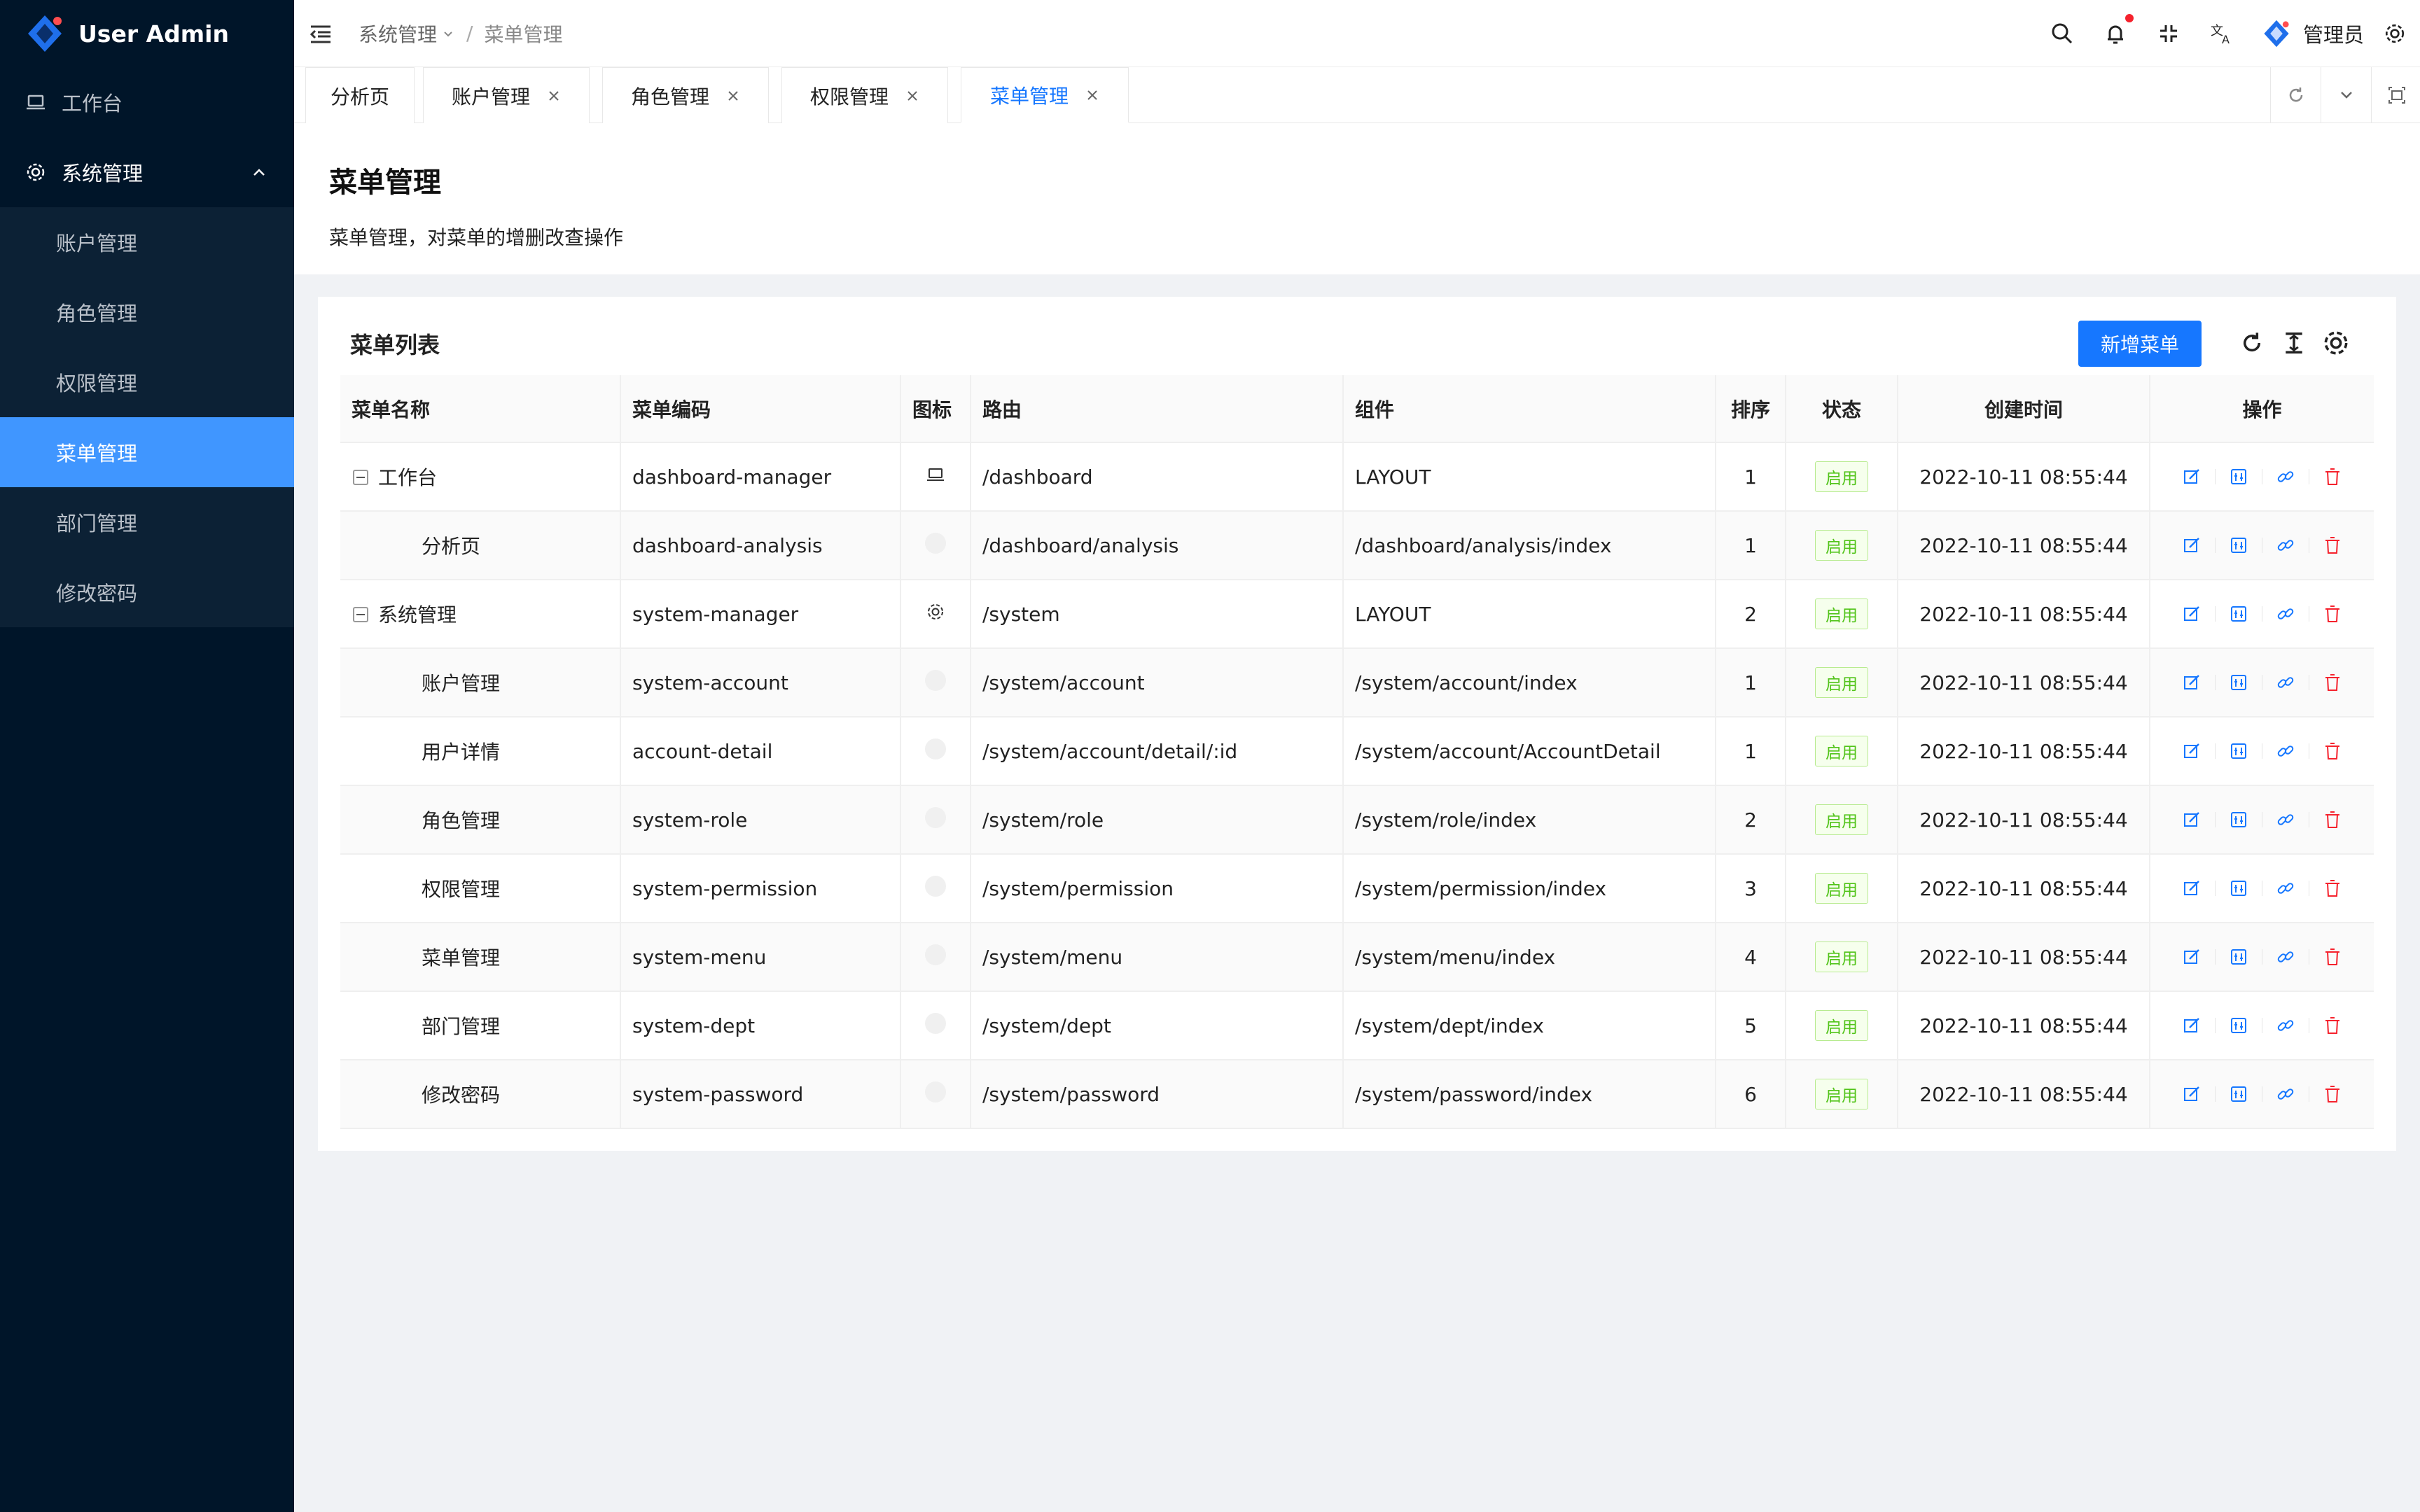 This screenshot has height=1512, width=2420. Describe the element at coordinates (147, 312) in the screenshot. I see `sidebar-item-role: 角色管理` at that location.